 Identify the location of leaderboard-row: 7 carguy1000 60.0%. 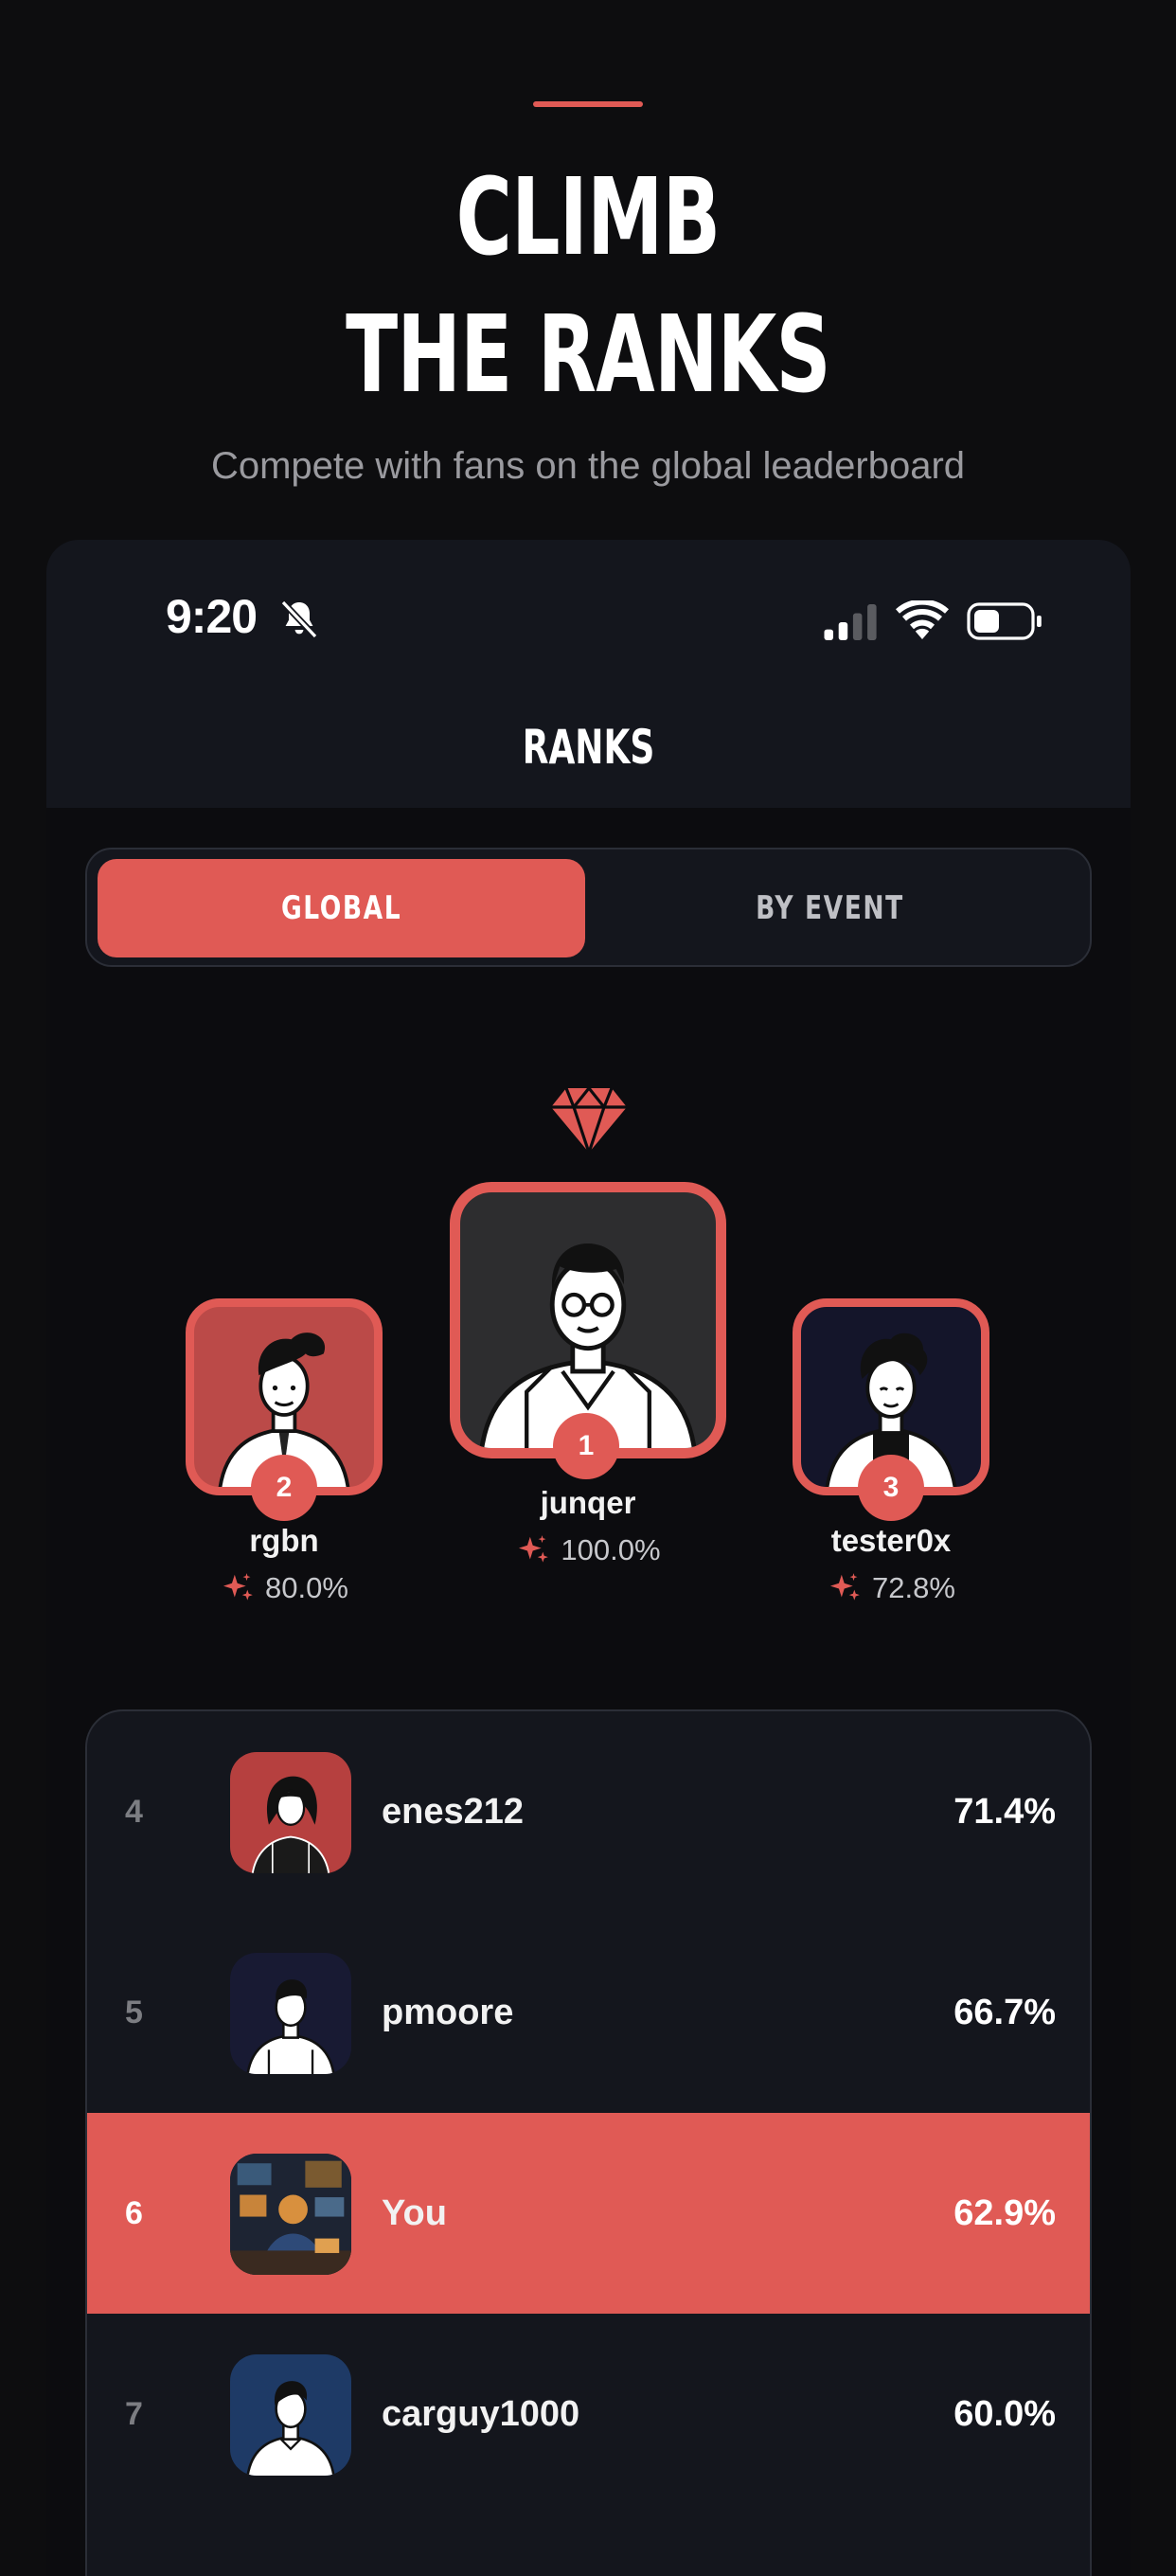
(588, 2414).